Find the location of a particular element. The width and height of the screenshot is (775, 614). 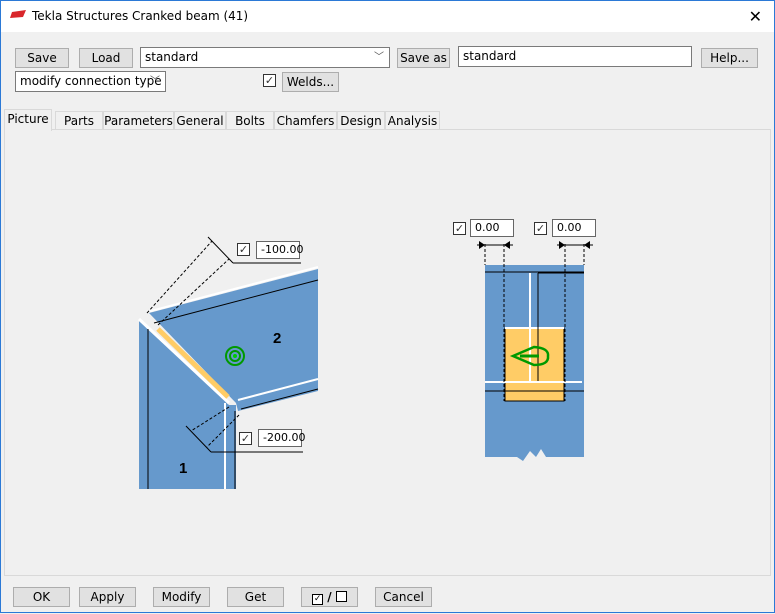

get-button: Get is located at coordinates (255, 597).